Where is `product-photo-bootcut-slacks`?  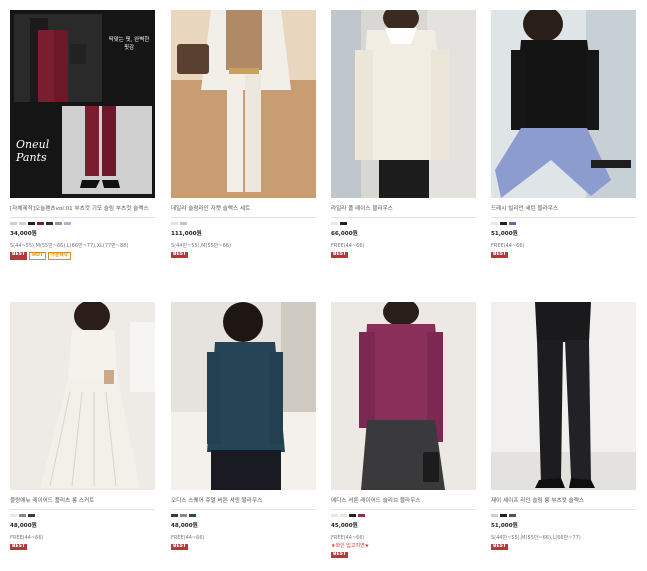 product-photo-bootcut-slacks is located at coordinates (563, 396).